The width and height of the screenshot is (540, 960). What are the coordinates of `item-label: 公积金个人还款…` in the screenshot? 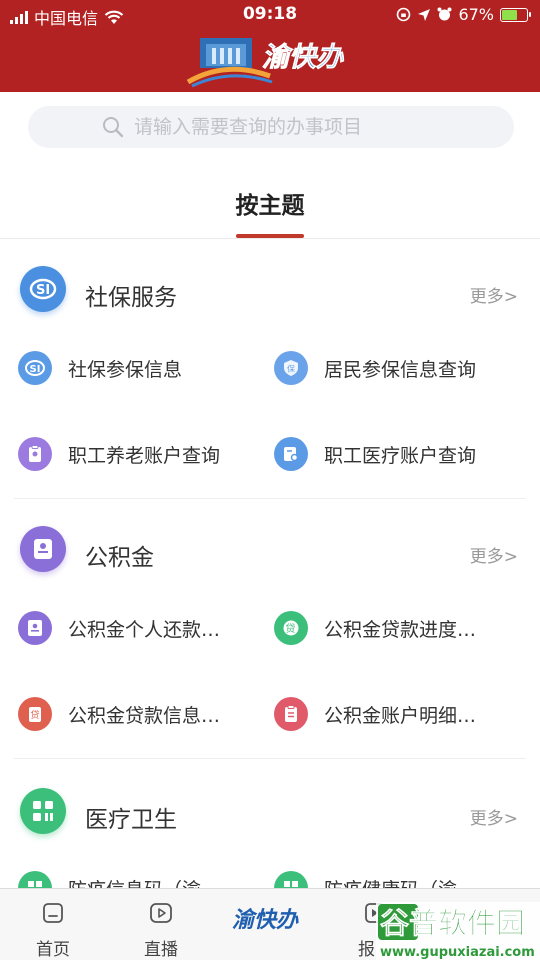 It's located at (144, 629).